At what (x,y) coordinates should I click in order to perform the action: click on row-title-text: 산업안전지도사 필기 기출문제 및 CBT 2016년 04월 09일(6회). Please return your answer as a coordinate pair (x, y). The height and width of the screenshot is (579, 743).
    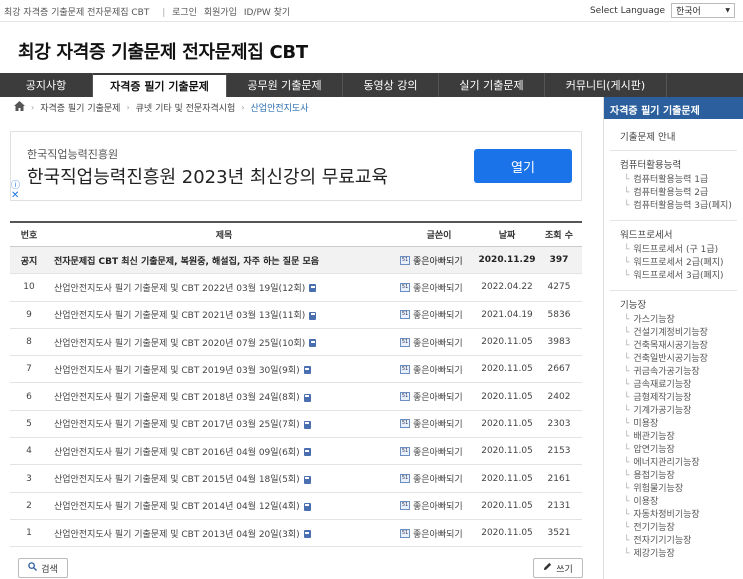
    Looking at the image, I should click on (177, 453).